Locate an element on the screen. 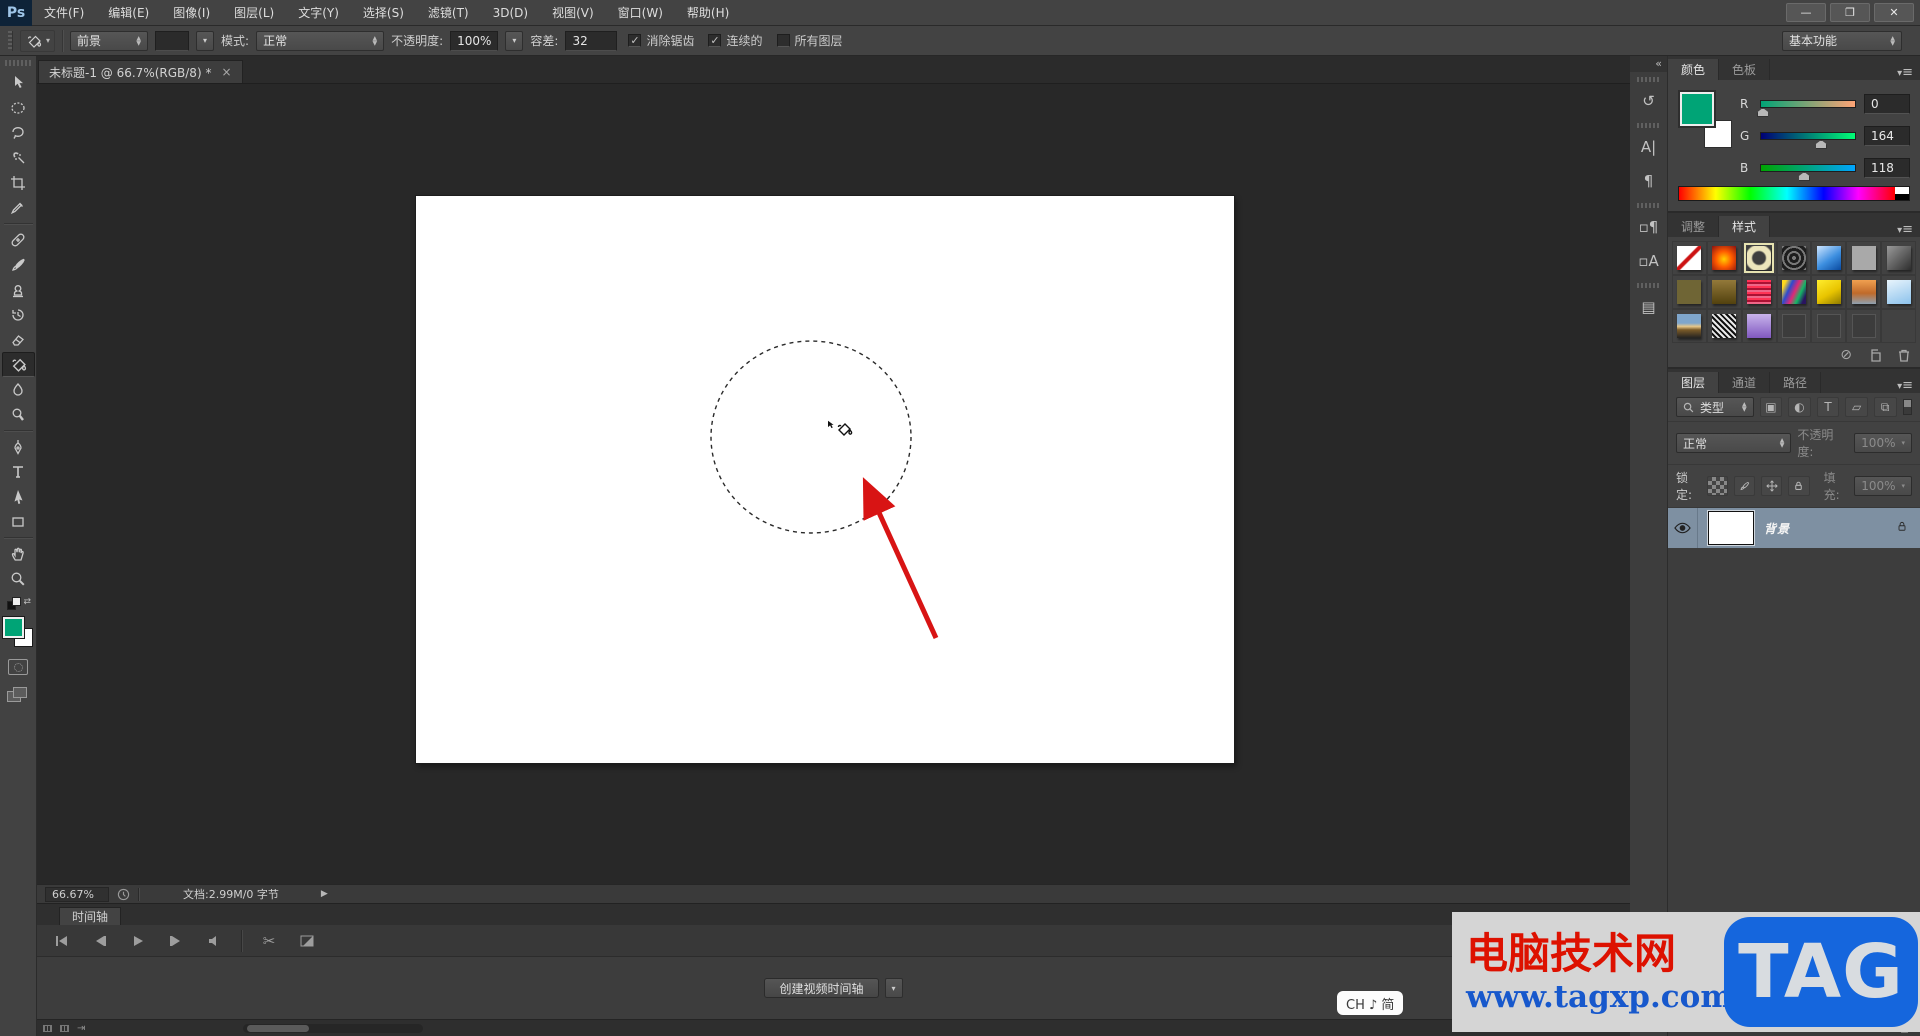  crop-tool is located at coordinates (18, 182).